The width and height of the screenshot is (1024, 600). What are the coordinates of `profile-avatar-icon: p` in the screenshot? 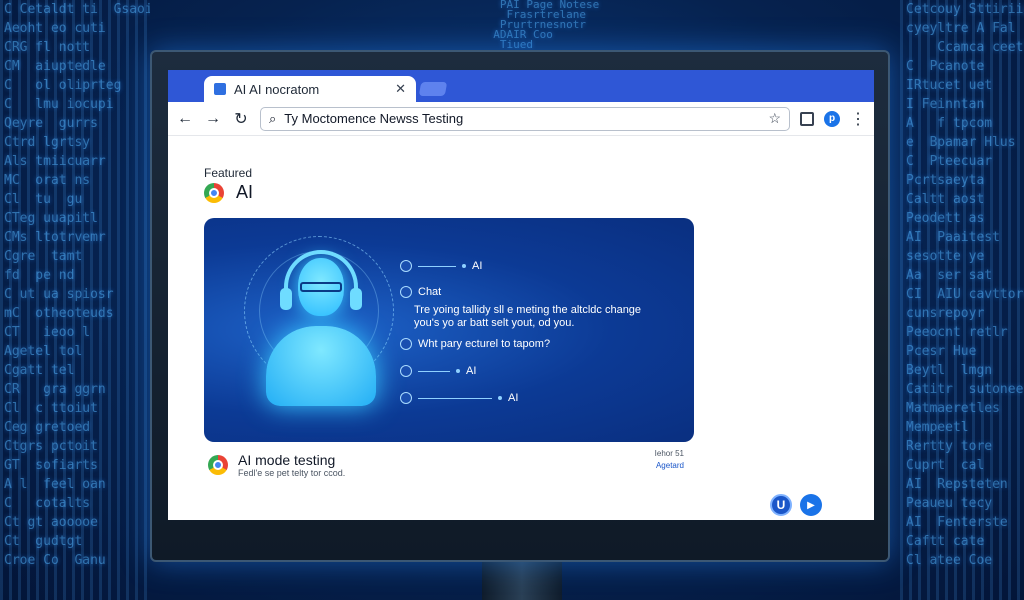 It's located at (832, 118).